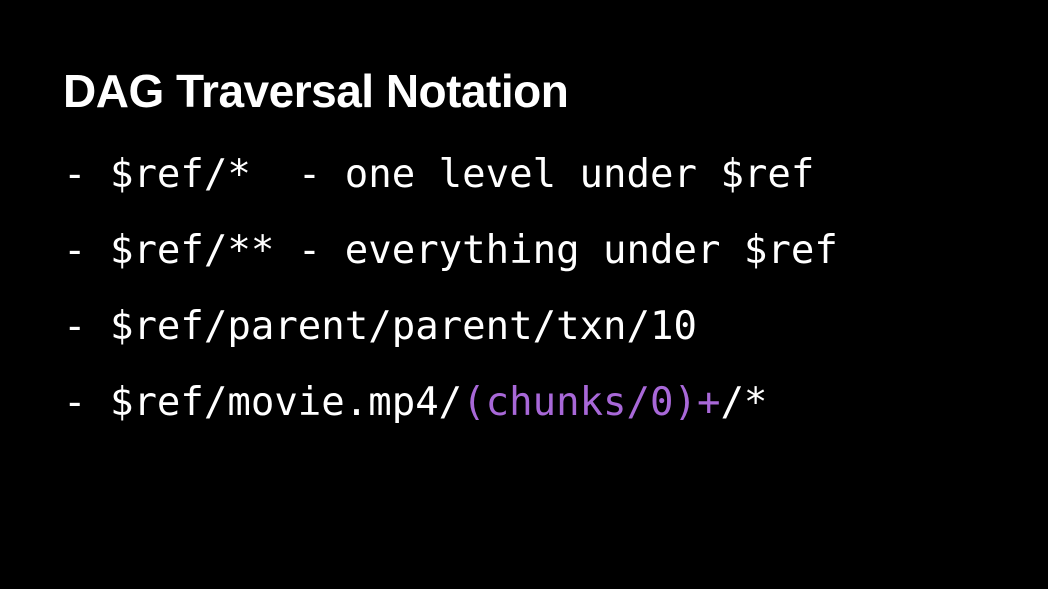  I want to click on bullet-movie-chunks: - $ref/movie.mp4/(chunks/0)+/*, so click(450, 403).